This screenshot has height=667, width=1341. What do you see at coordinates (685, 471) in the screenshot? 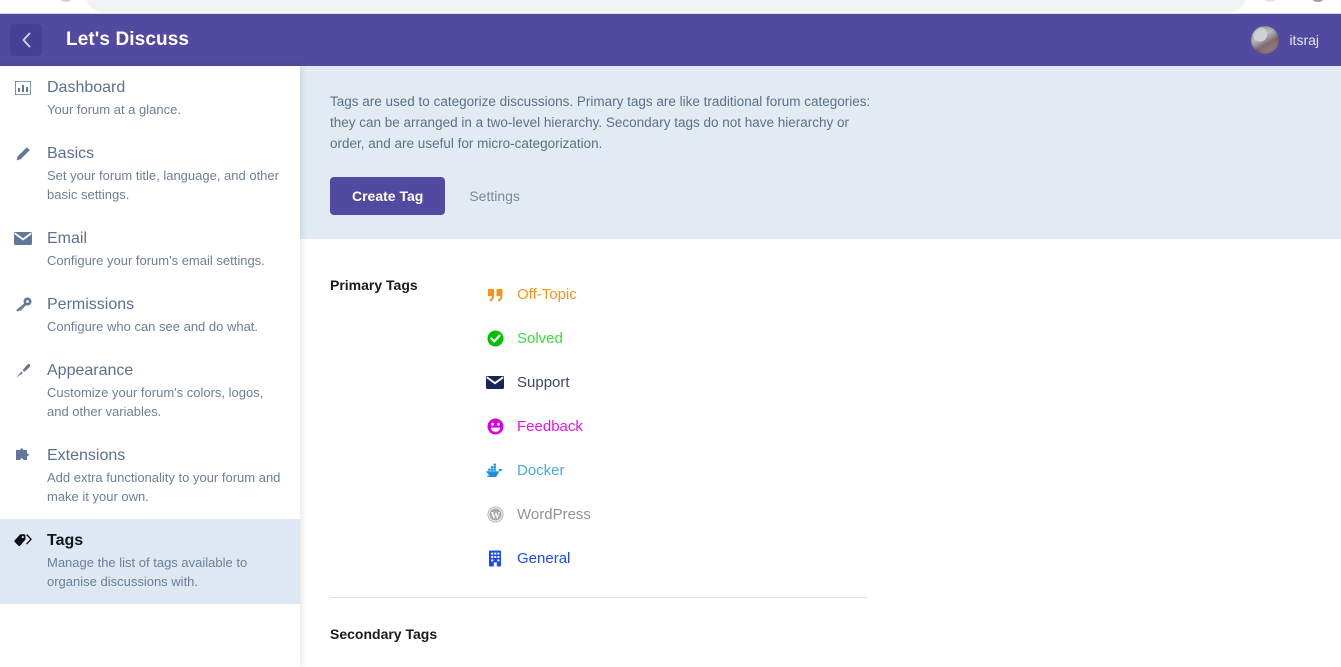
I see `tag-row: Docker` at bounding box center [685, 471].